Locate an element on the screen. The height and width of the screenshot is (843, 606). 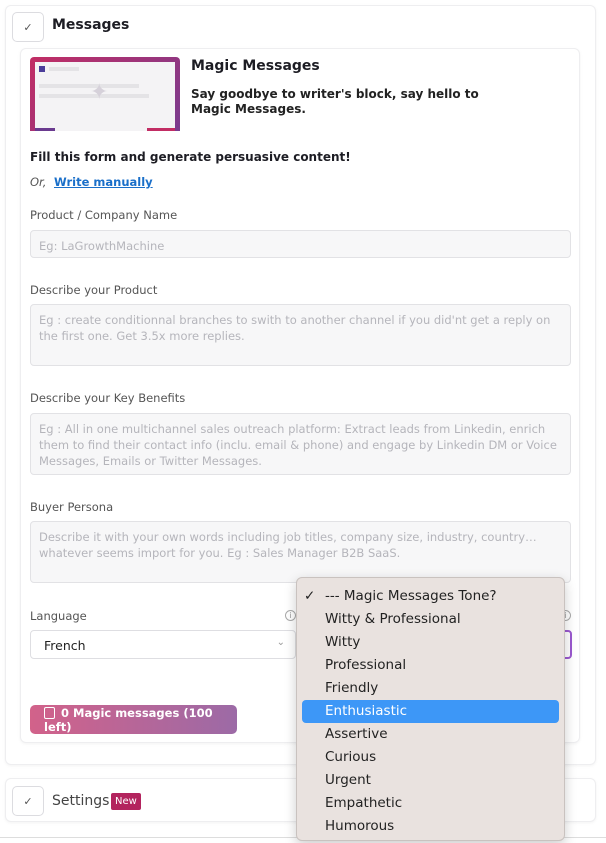
persona-label: Buyer Persona is located at coordinates (72, 507).